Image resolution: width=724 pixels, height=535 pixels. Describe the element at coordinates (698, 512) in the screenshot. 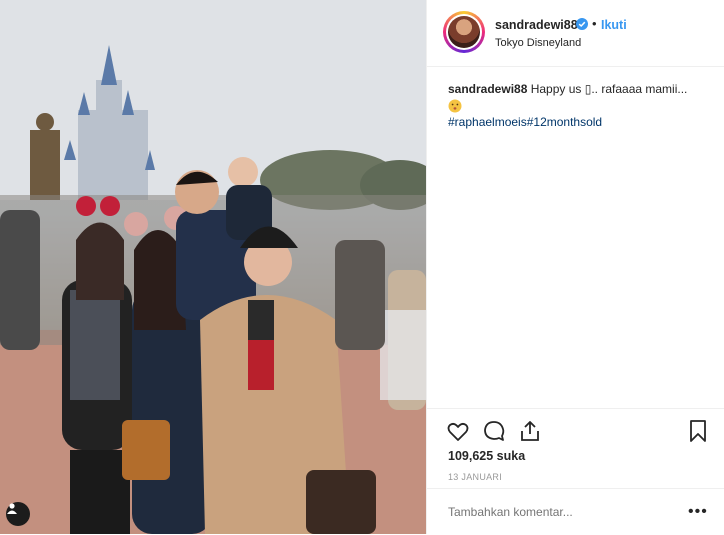

I see `more-options-button: •••` at that location.